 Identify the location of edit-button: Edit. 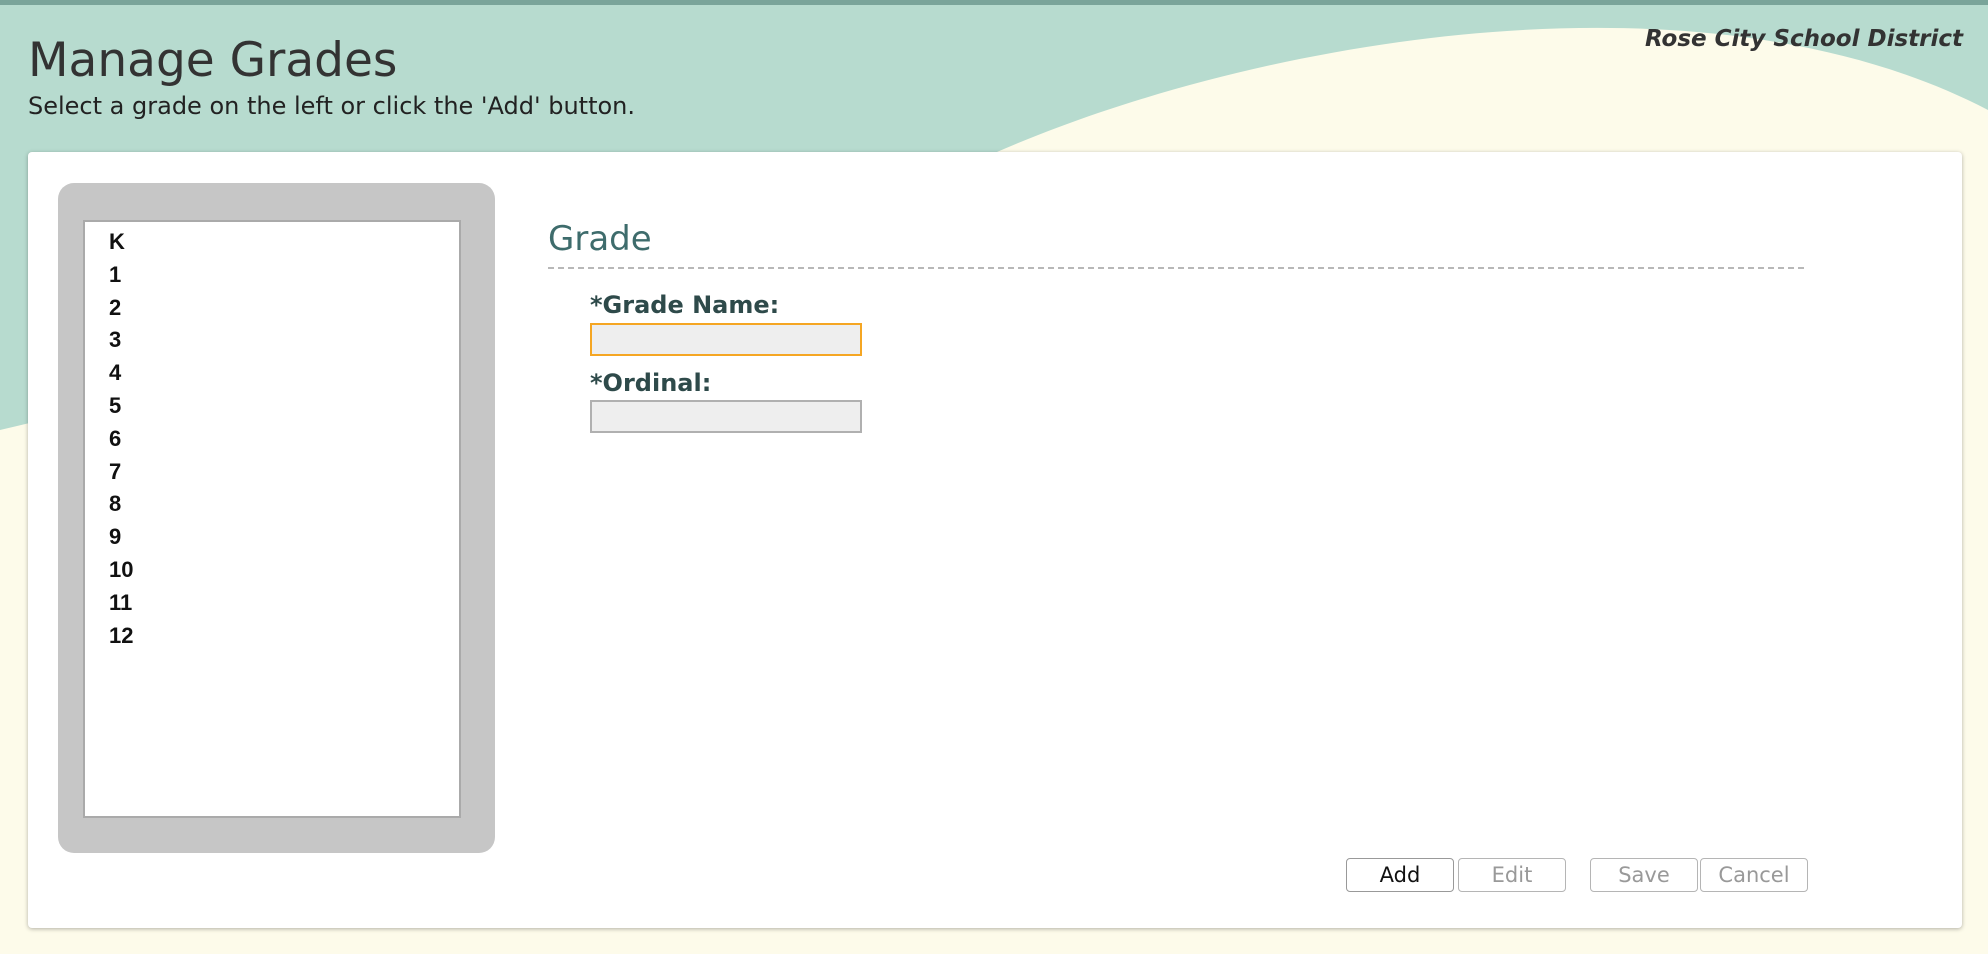
(1512, 875).